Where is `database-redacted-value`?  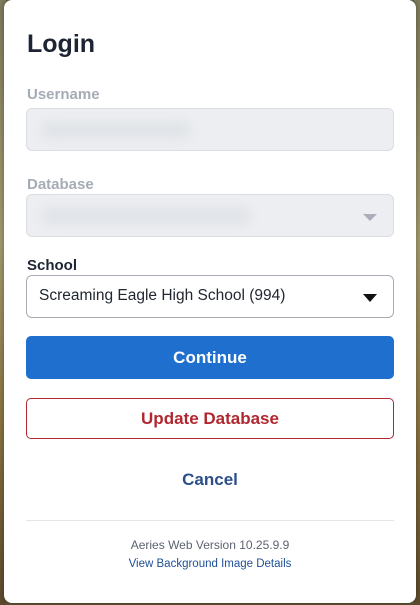 database-redacted-value is located at coordinates (146, 216).